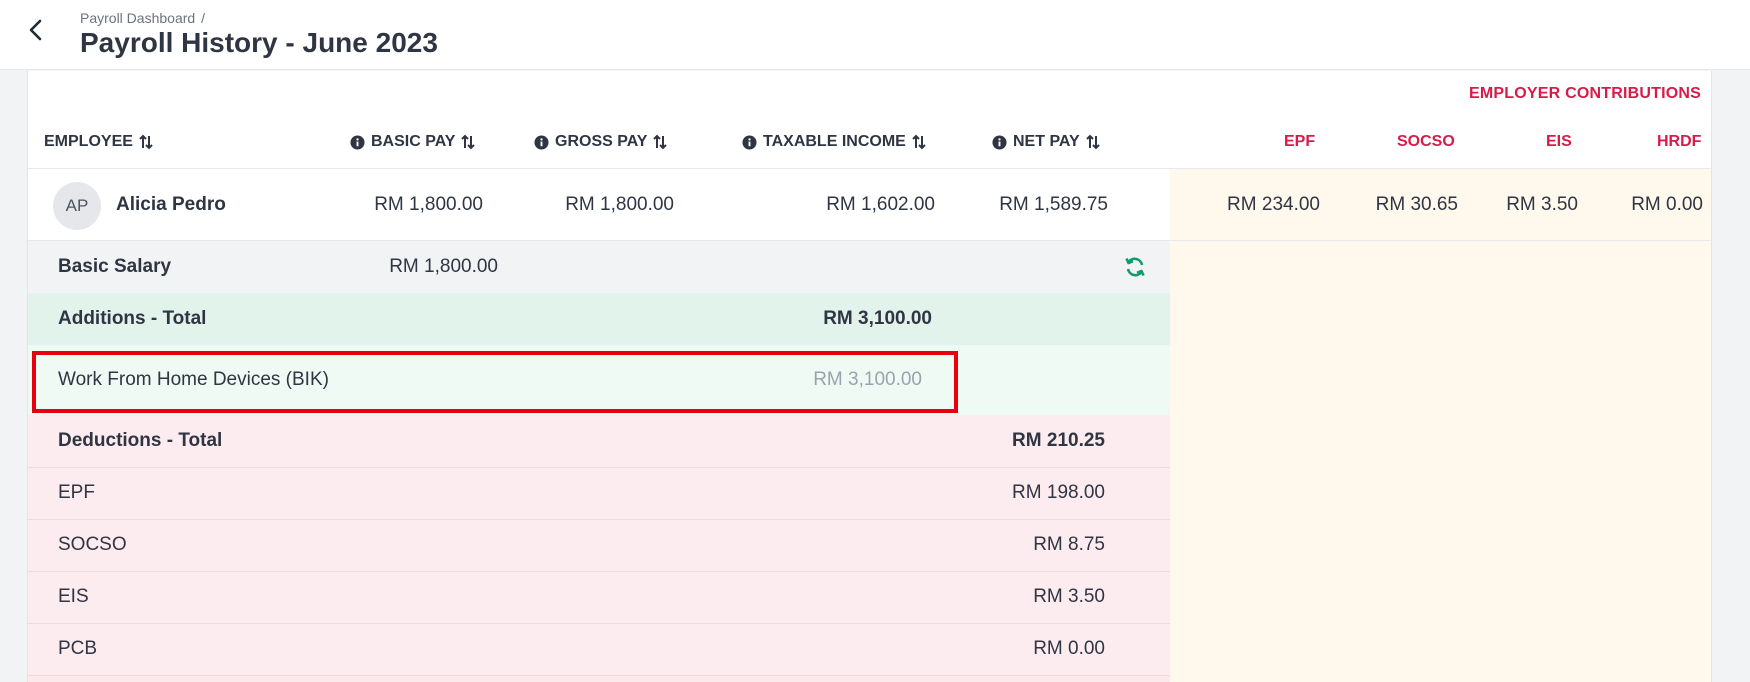  Describe the element at coordinates (599, 267) in the screenshot. I see `basic-salary-row: Basic Salary RM 1,800.00` at that location.